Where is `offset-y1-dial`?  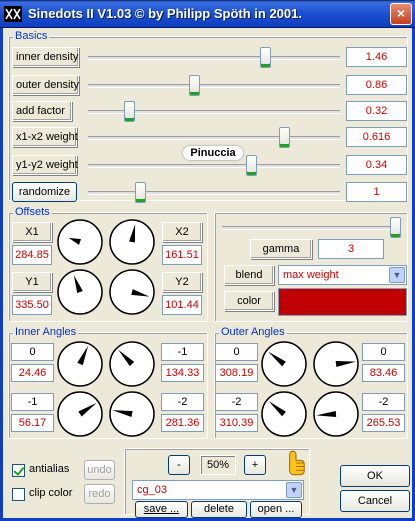 offset-y1-dial is located at coordinates (80, 292).